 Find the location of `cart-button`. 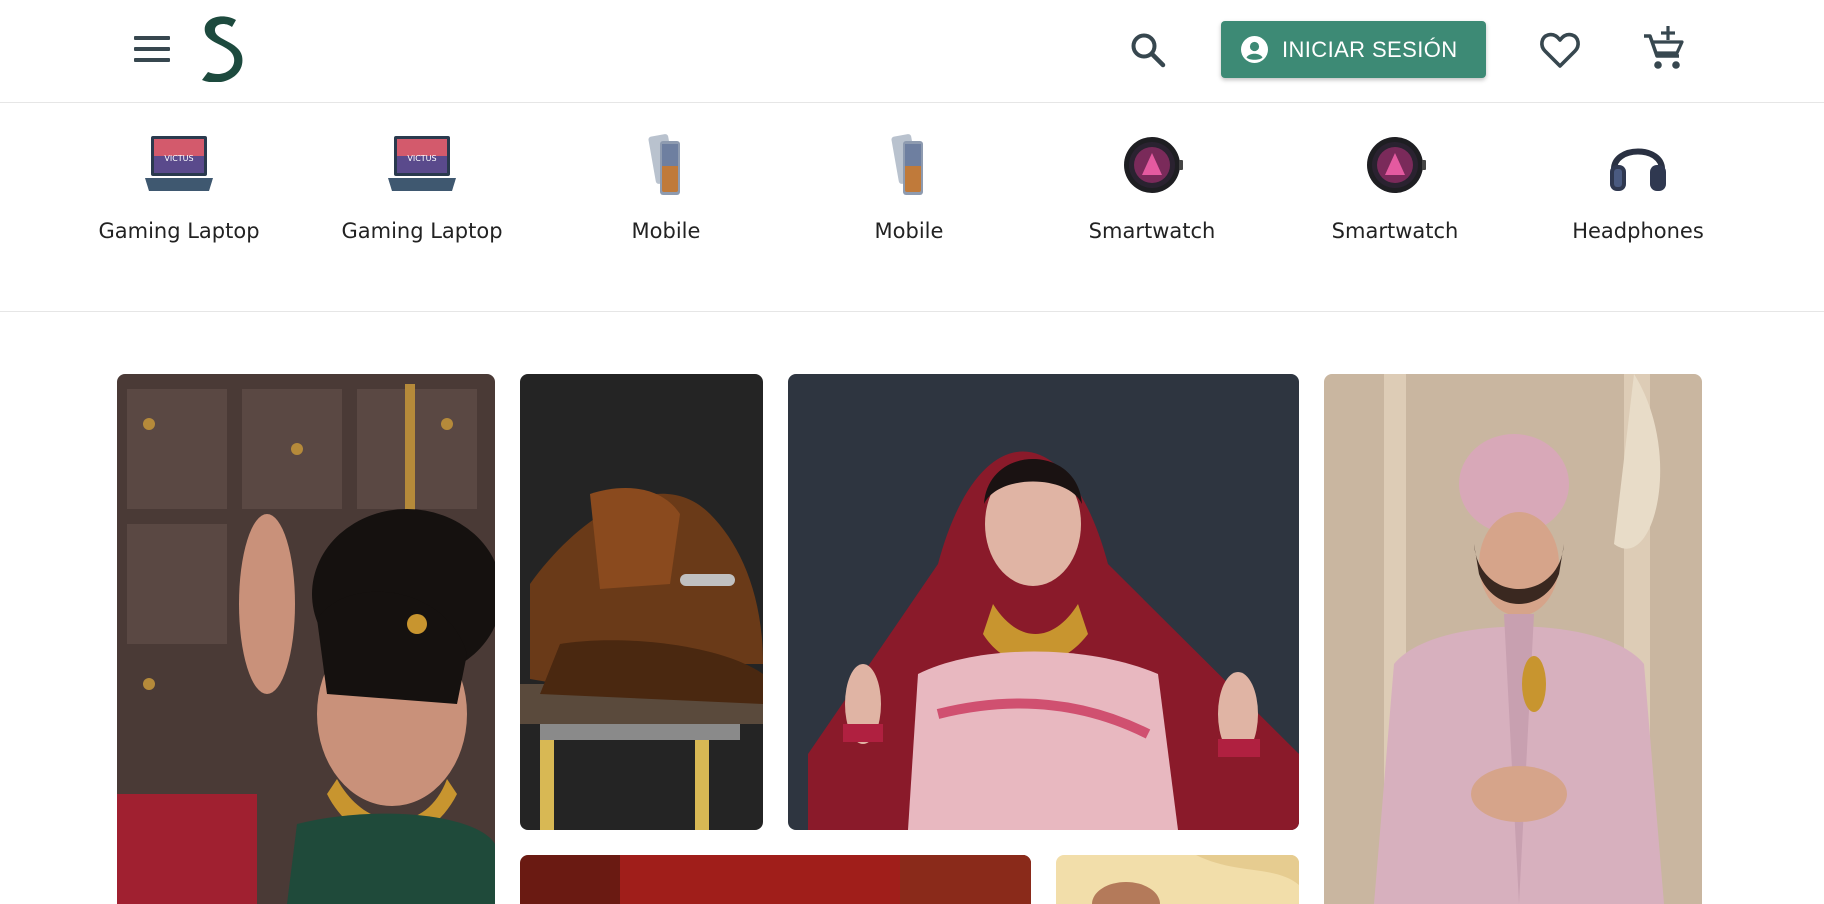

cart-button is located at coordinates (1665, 49).